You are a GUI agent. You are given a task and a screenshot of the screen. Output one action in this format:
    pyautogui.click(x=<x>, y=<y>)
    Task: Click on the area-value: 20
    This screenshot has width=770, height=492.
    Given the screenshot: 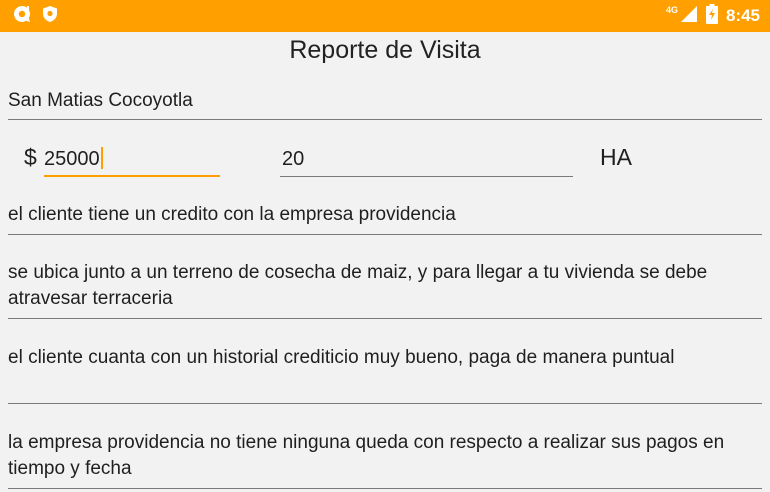 What is the action you would take?
    pyautogui.click(x=293, y=159)
    